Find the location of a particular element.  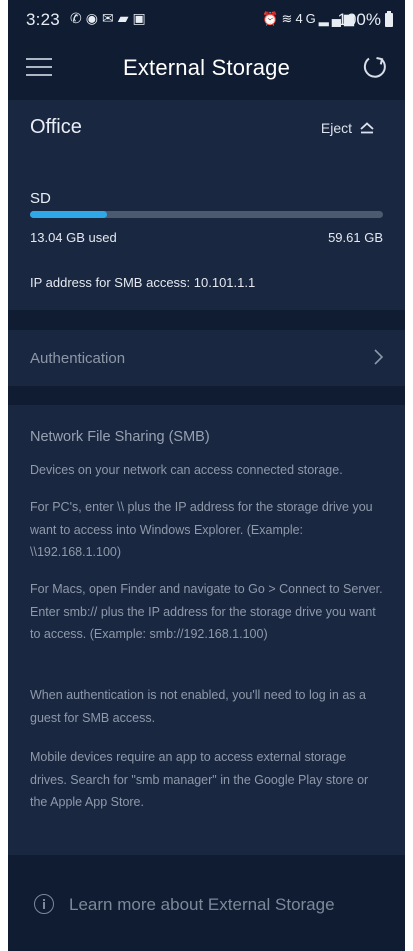

page-title: External Storage is located at coordinates (206, 67).